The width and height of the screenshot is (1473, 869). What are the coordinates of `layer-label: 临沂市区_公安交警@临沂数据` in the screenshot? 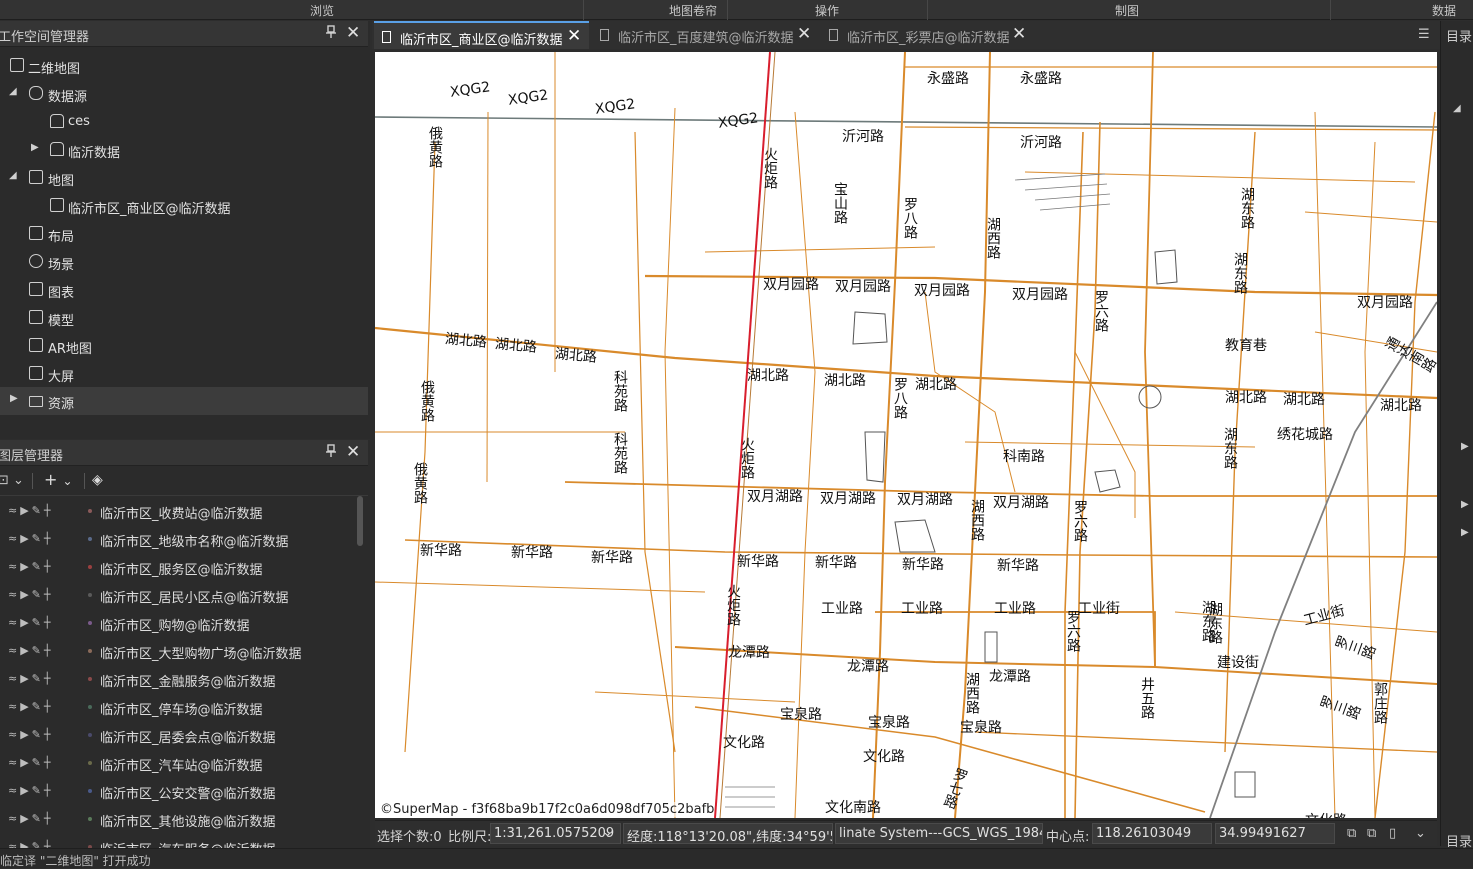 It's located at (188, 794).